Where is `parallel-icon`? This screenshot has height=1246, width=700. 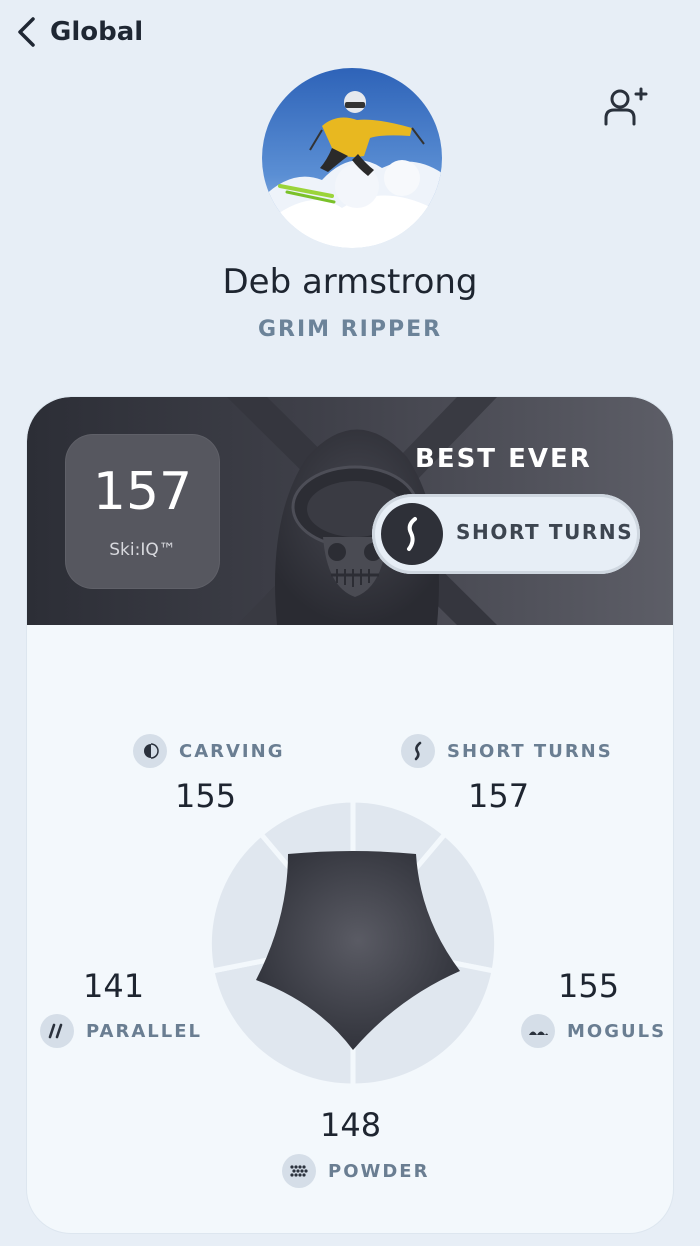
parallel-icon is located at coordinates (57, 1031).